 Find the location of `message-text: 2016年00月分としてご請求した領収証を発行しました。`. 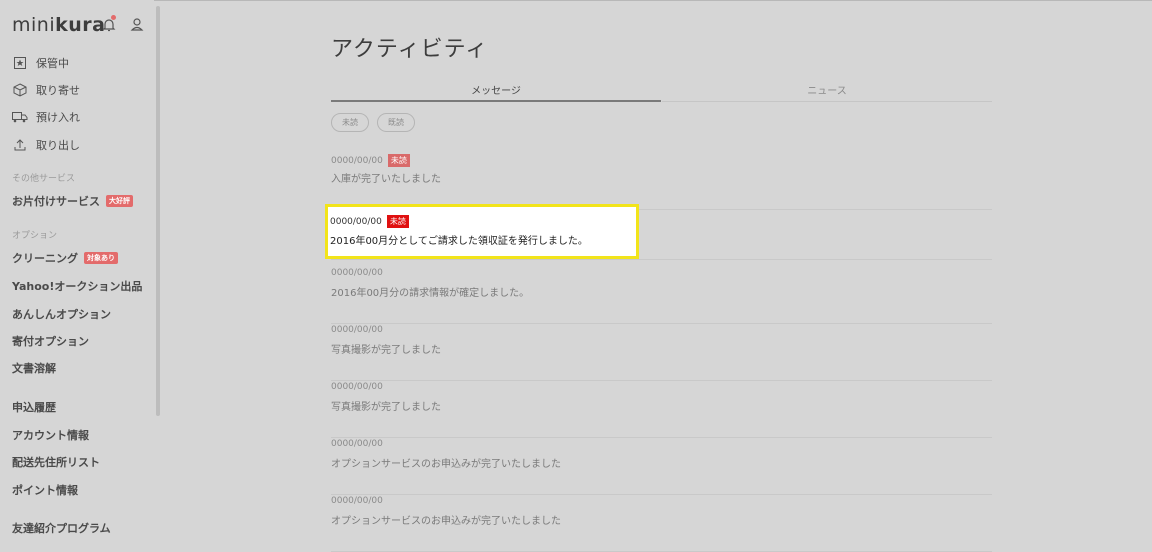

message-text: 2016年00月分としてご請求した領収証を発行しました。 is located at coordinates (459, 241).